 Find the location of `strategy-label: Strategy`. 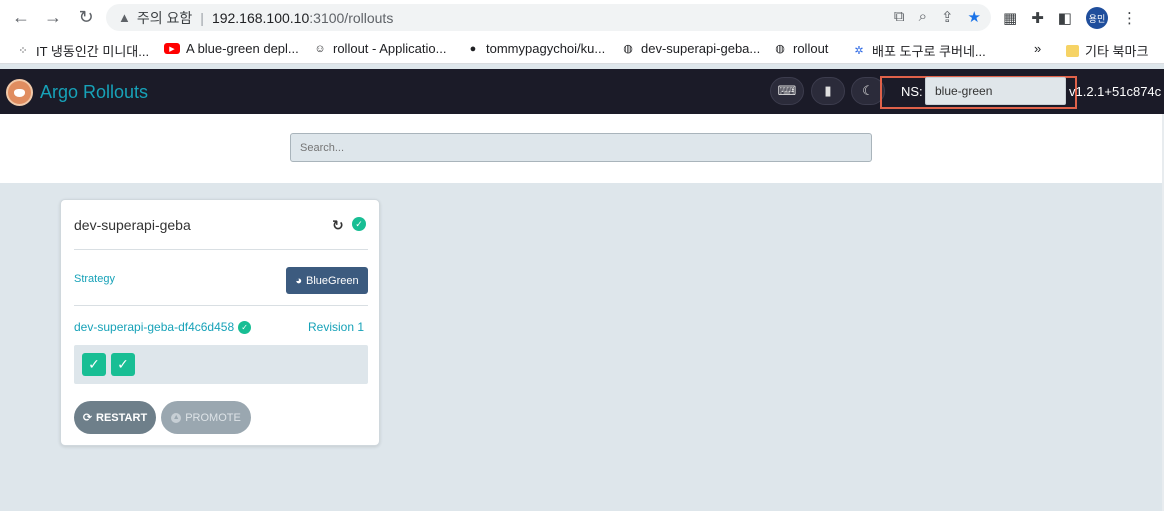

strategy-label: Strategy is located at coordinates (94, 279).